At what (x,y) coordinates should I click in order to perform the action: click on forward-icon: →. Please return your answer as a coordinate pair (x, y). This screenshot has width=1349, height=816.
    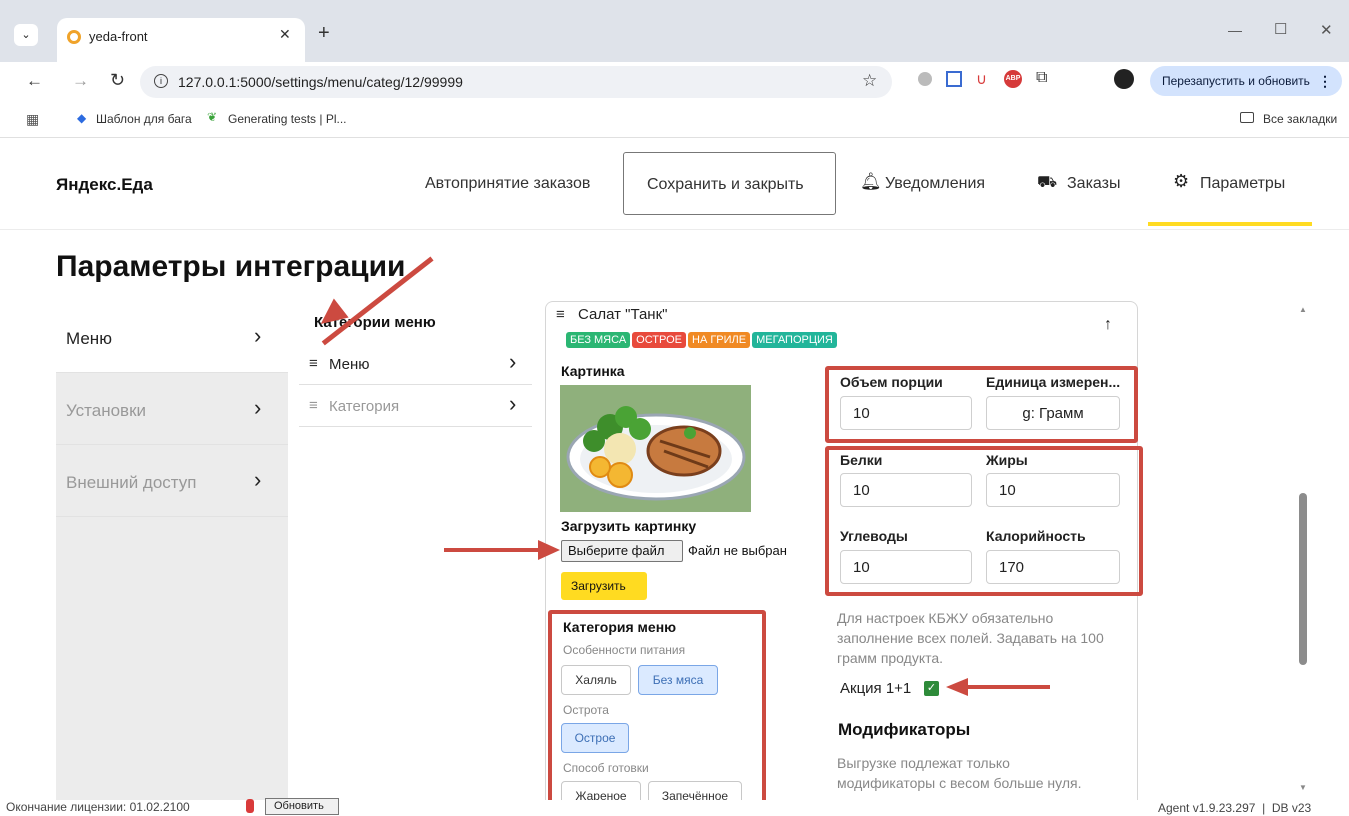
    Looking at the image, I should click on (80, 81).